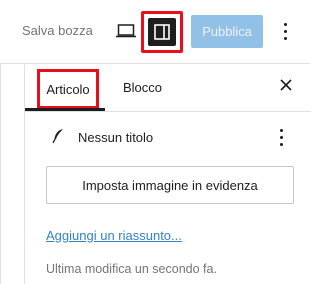 The image size is (320, 284). What do you see at coordinates (126, 31) in the screenshot?
I see `laptop-icon` at bounding box center [126, 31].